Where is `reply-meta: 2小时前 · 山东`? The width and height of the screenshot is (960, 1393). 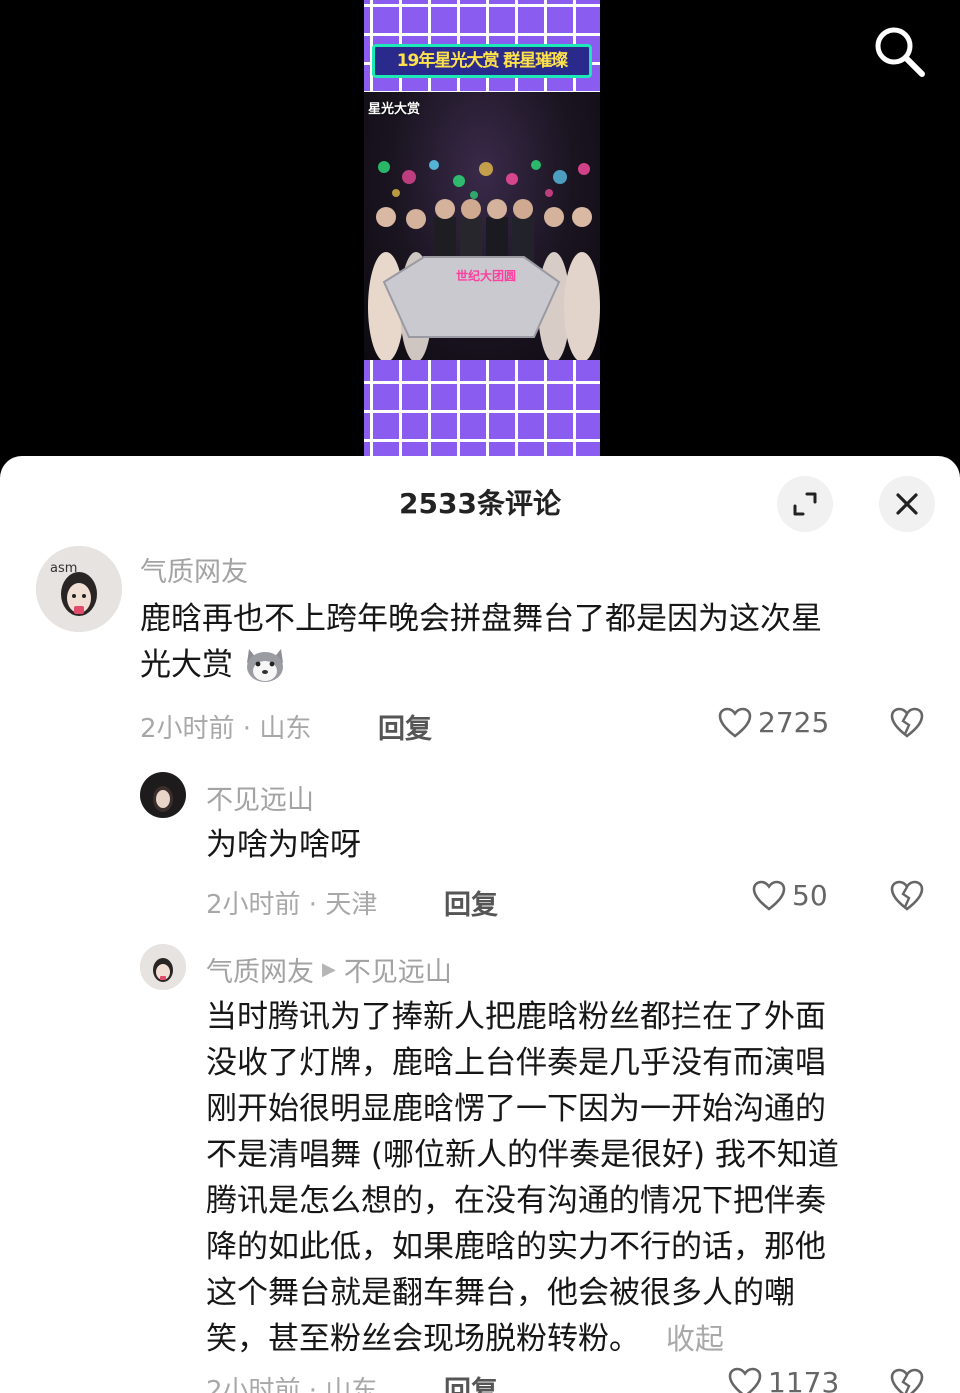
reply-meta: 2小时前 · 山东 is located at coordinates (292, 1384).